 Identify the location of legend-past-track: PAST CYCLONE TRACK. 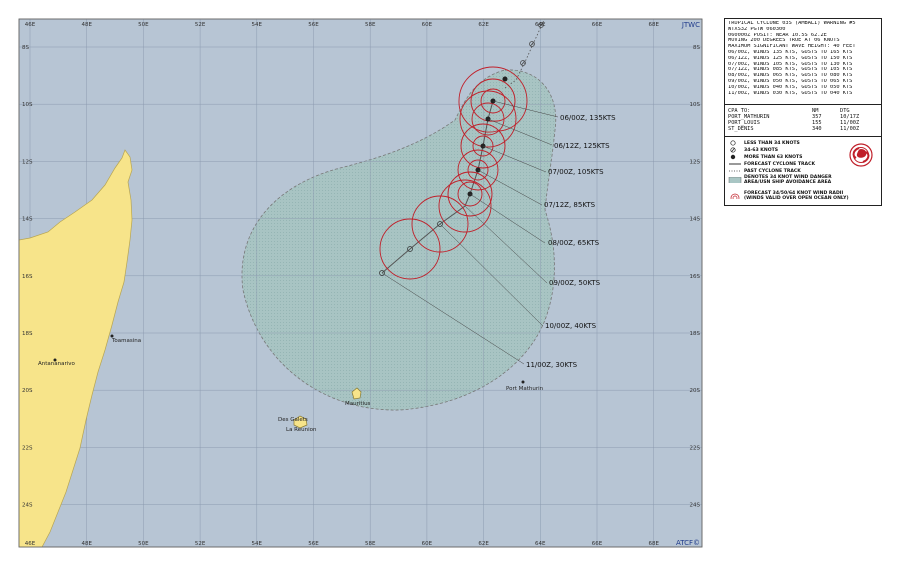
(764, 171).